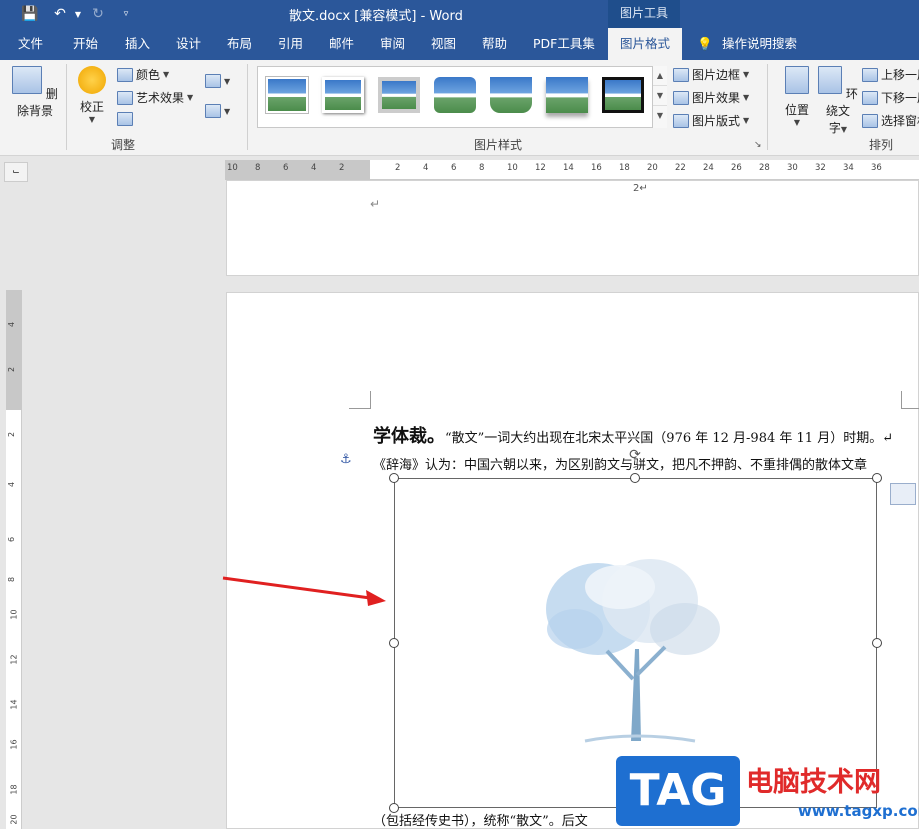 The height and width of the screenshot is (829, 919). Describe the element at coordinates (681, 97) in the screenshot. I see `picture-effects-icon` at that location.